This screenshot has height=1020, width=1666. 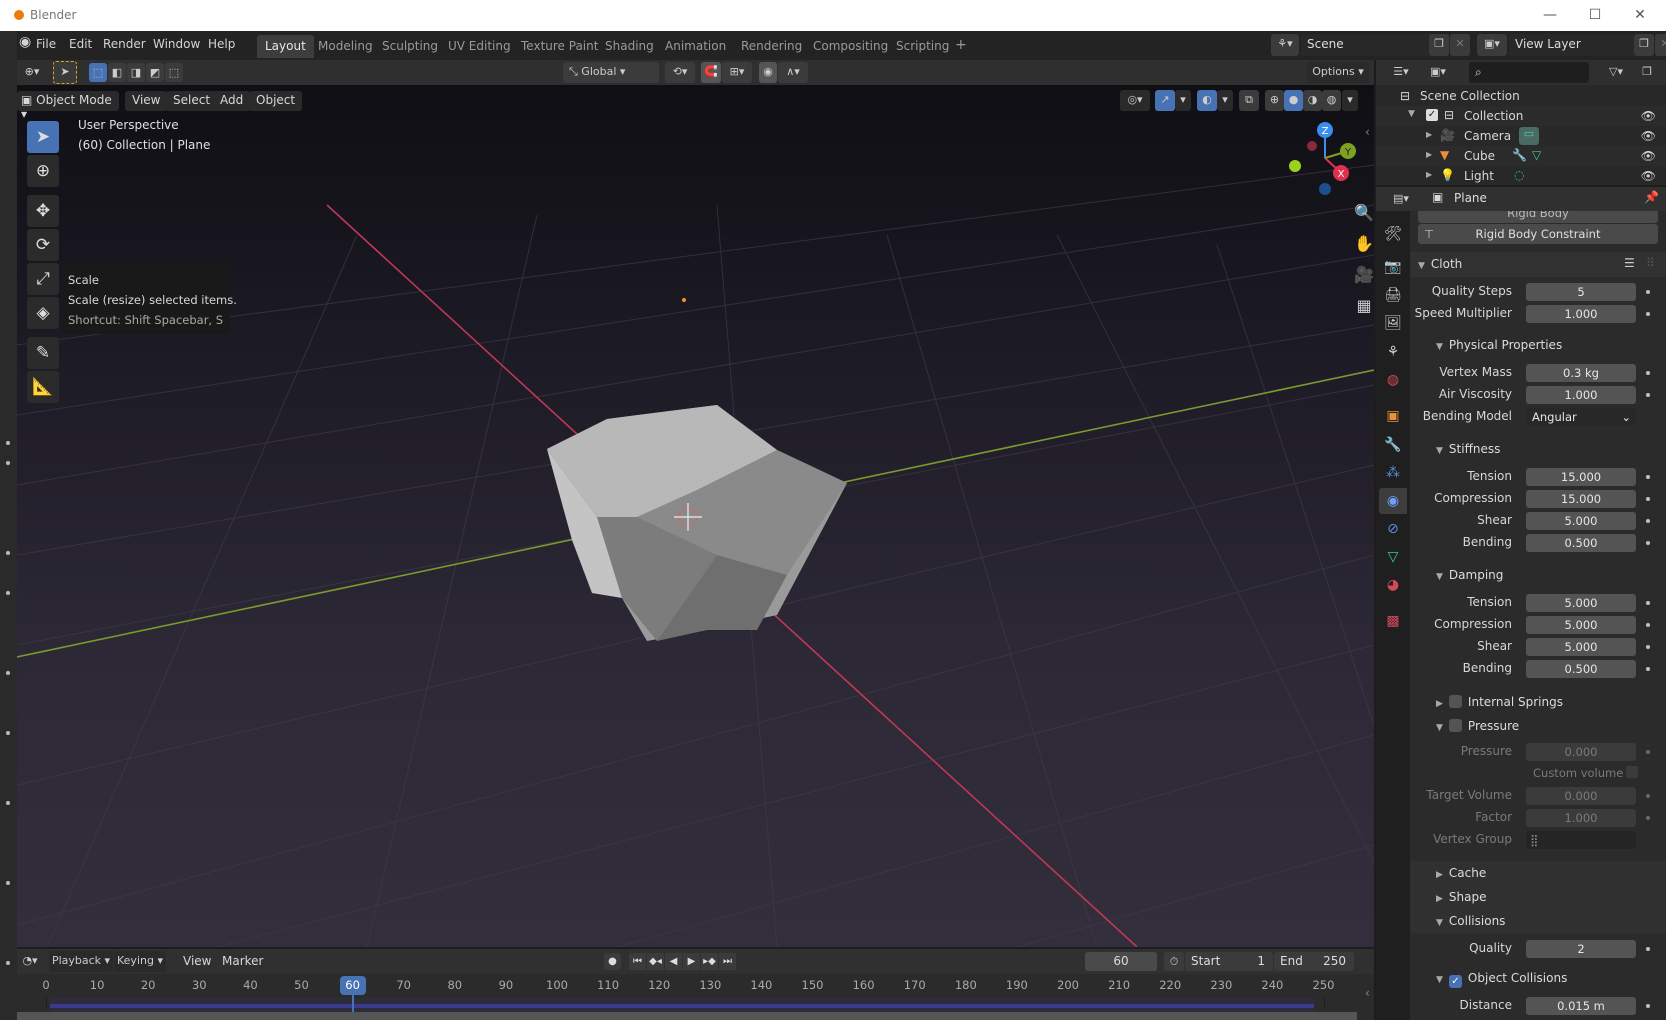 What do you see at coordinates (136, 72) in the screenshot?
I see `select-mode-subtract-icon: ◨` at bounding box center [136, 72].